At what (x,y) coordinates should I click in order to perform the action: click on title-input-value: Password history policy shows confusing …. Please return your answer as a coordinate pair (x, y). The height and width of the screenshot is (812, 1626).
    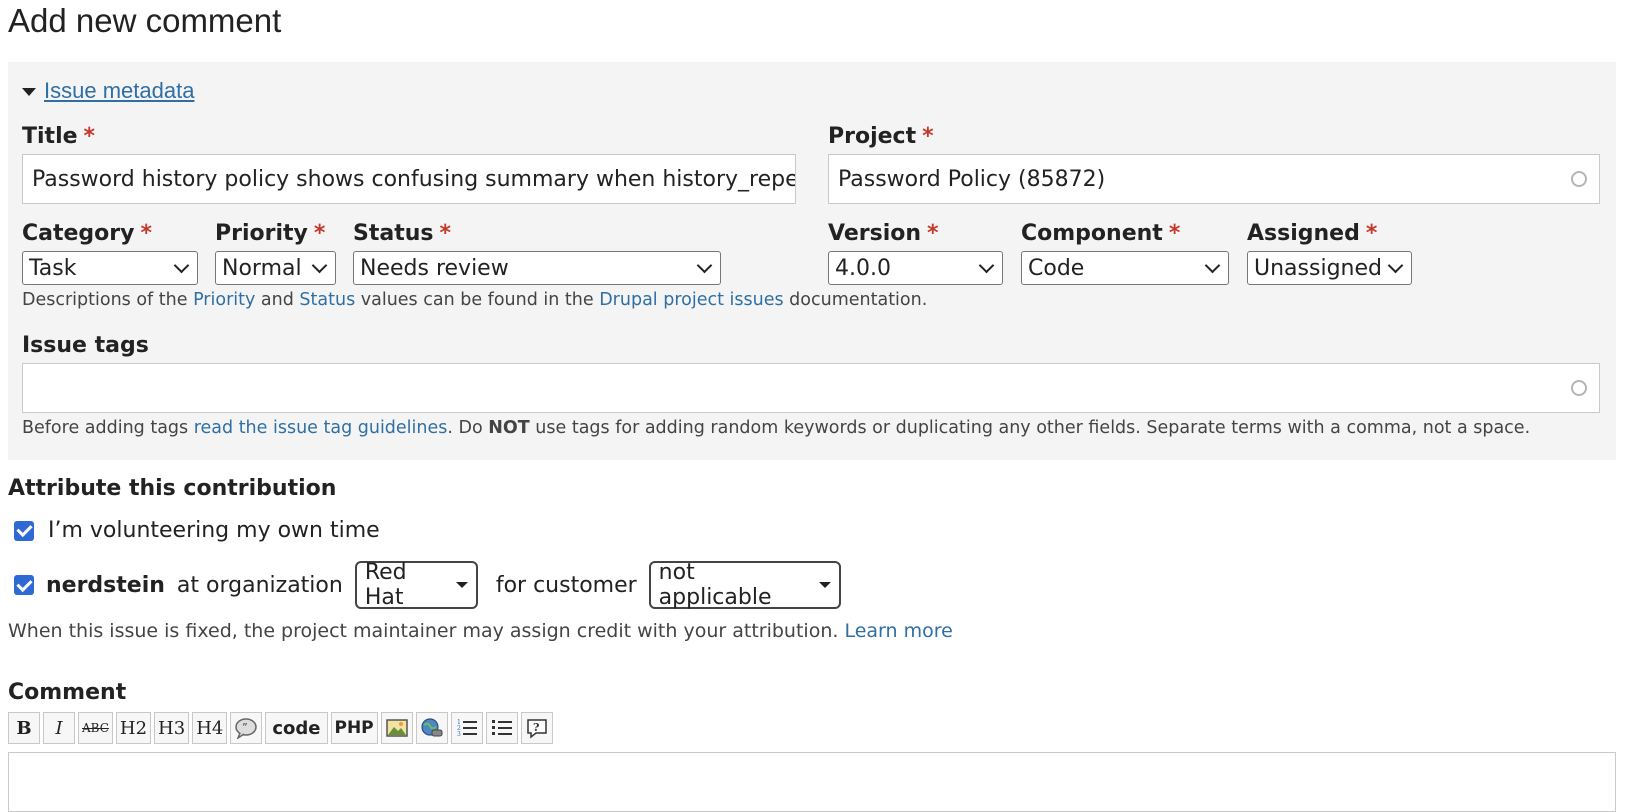
    Looking at the image, I should click on (414, 179).